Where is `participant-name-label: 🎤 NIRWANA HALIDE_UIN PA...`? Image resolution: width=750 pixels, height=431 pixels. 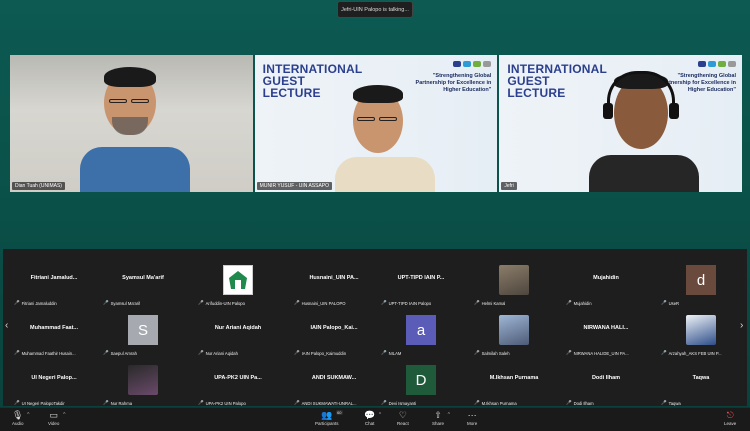 participant-name-label: 🎤 NIRWANA HALIDE_UIN PA... is located at coordinates (597, 353).